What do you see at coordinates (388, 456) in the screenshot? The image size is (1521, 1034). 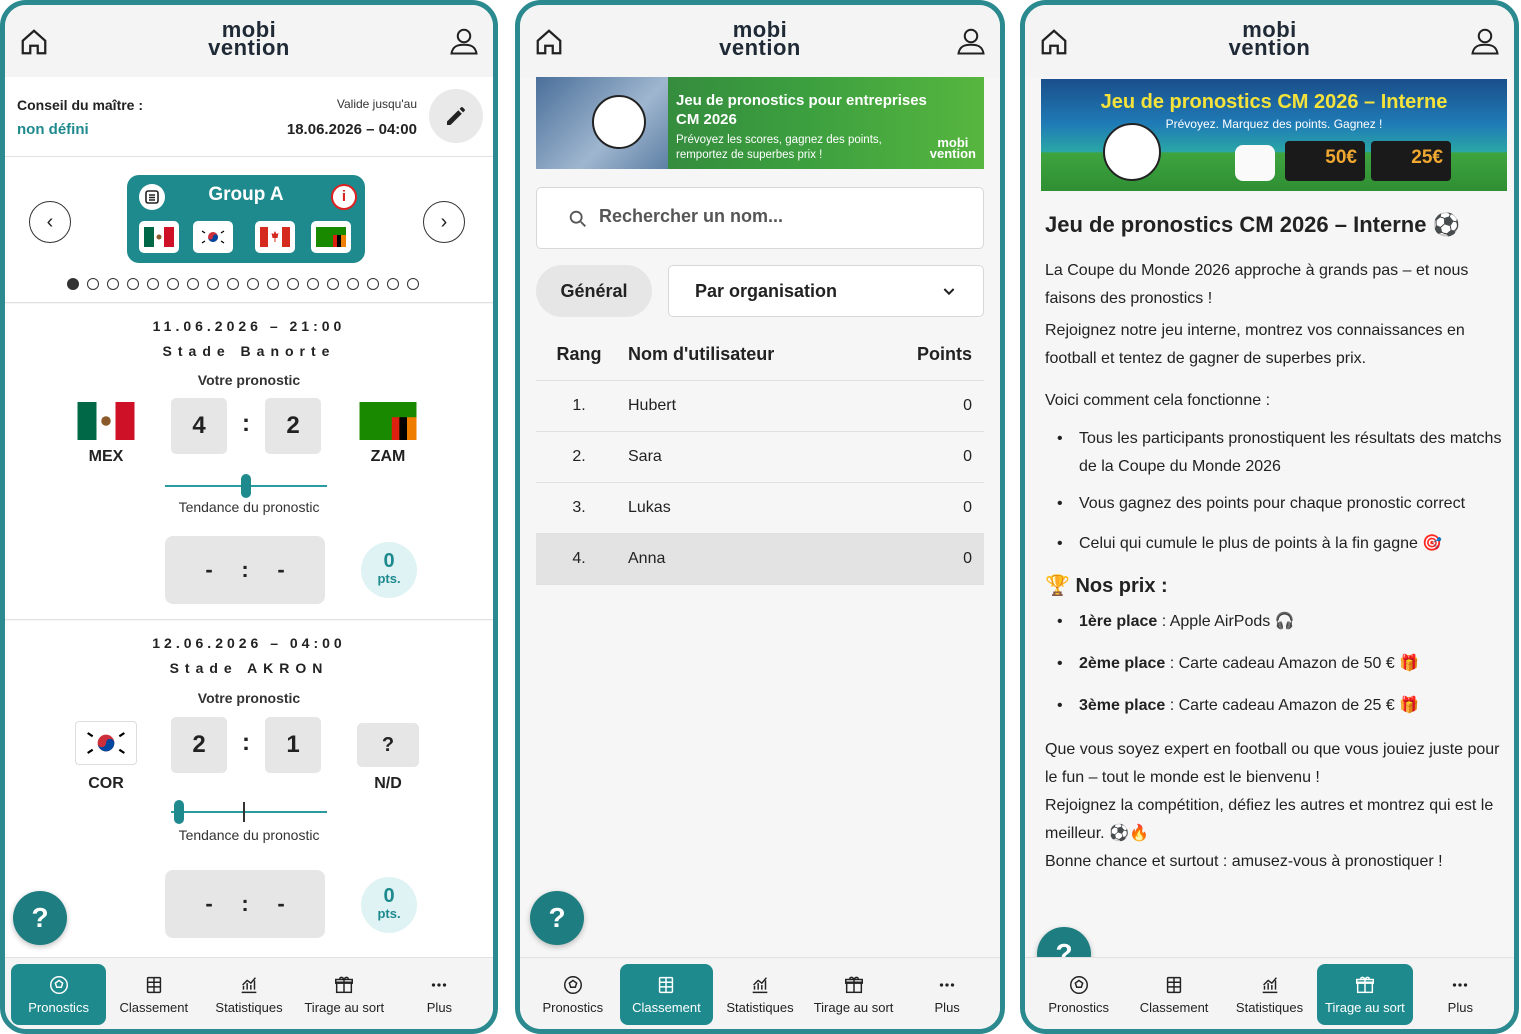 I see `away-team-code: ZAM` at bounding box center [388, 456].